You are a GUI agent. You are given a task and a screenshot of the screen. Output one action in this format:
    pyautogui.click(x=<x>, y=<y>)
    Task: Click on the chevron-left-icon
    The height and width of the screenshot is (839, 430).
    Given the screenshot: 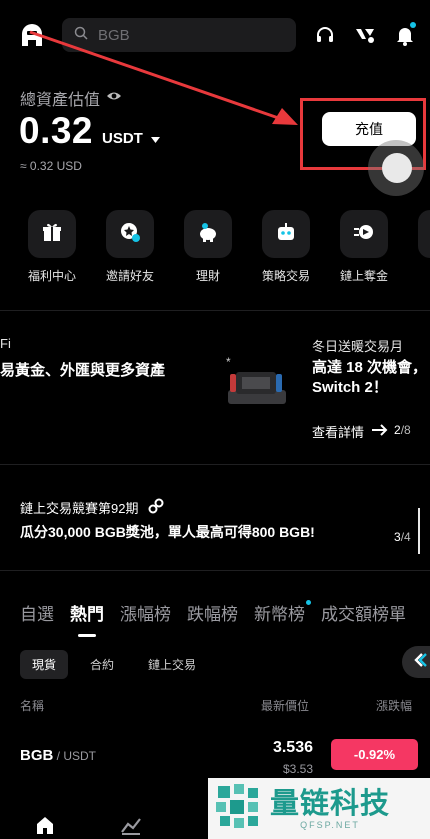 What is the action you would take?
    pyautogui.click(x=420, y=662)
    